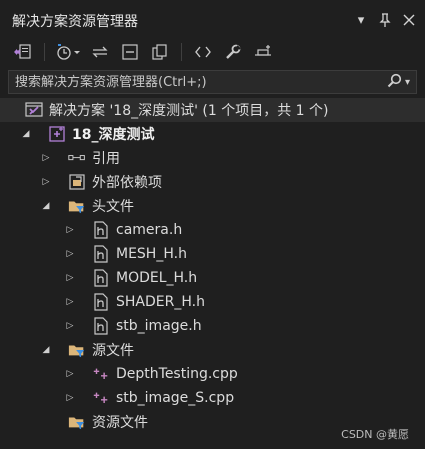  Describe the element at coordinates (212, 182) in the screenshot. I see `tree-item-external-dependencies: ▷ 外部依赖项` at that location.